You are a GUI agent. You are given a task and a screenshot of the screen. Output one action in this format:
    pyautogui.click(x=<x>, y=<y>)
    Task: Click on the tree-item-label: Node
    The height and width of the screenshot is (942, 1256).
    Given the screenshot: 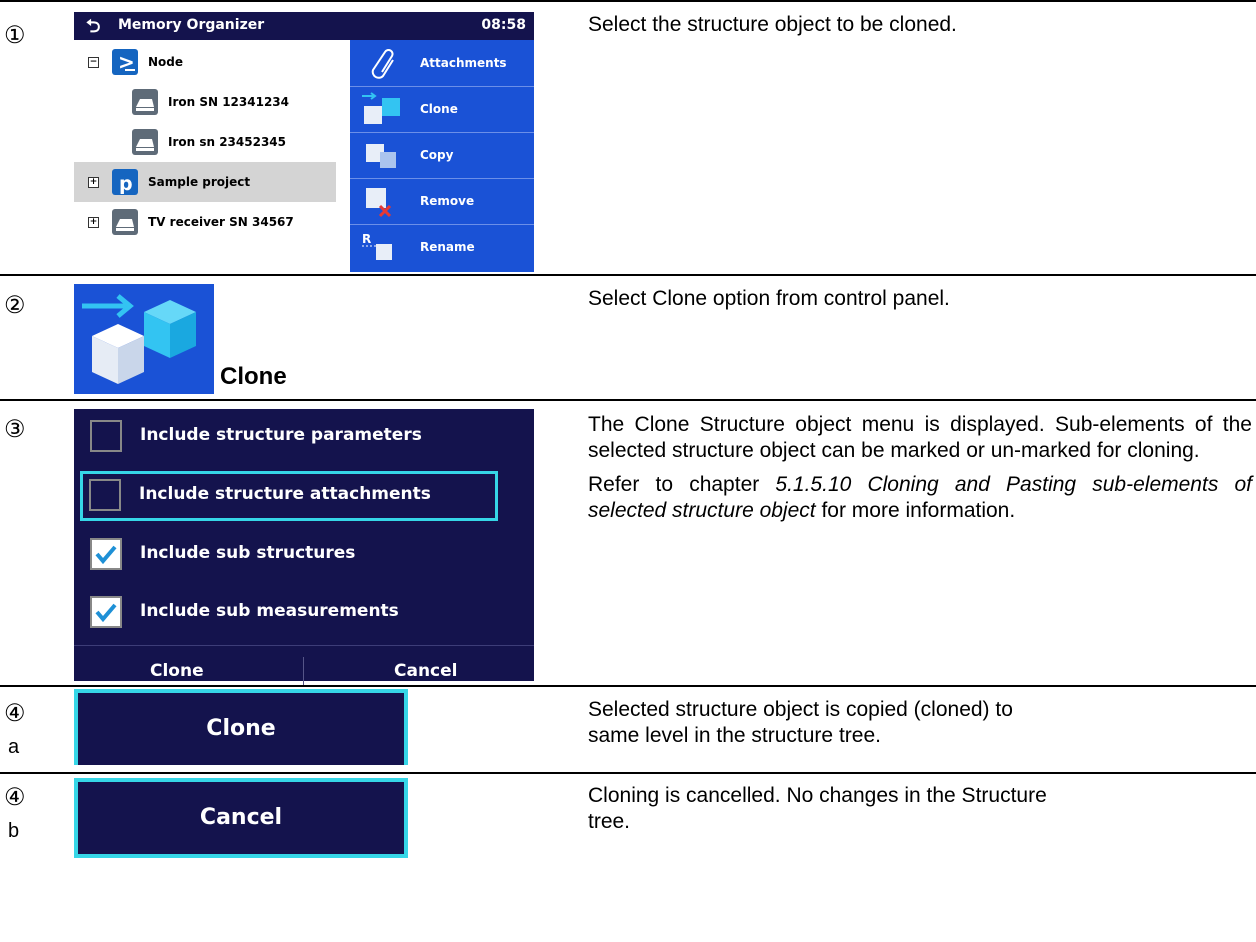 What is the action you would take?
    pyautogui.click(x=166, y=62)
    